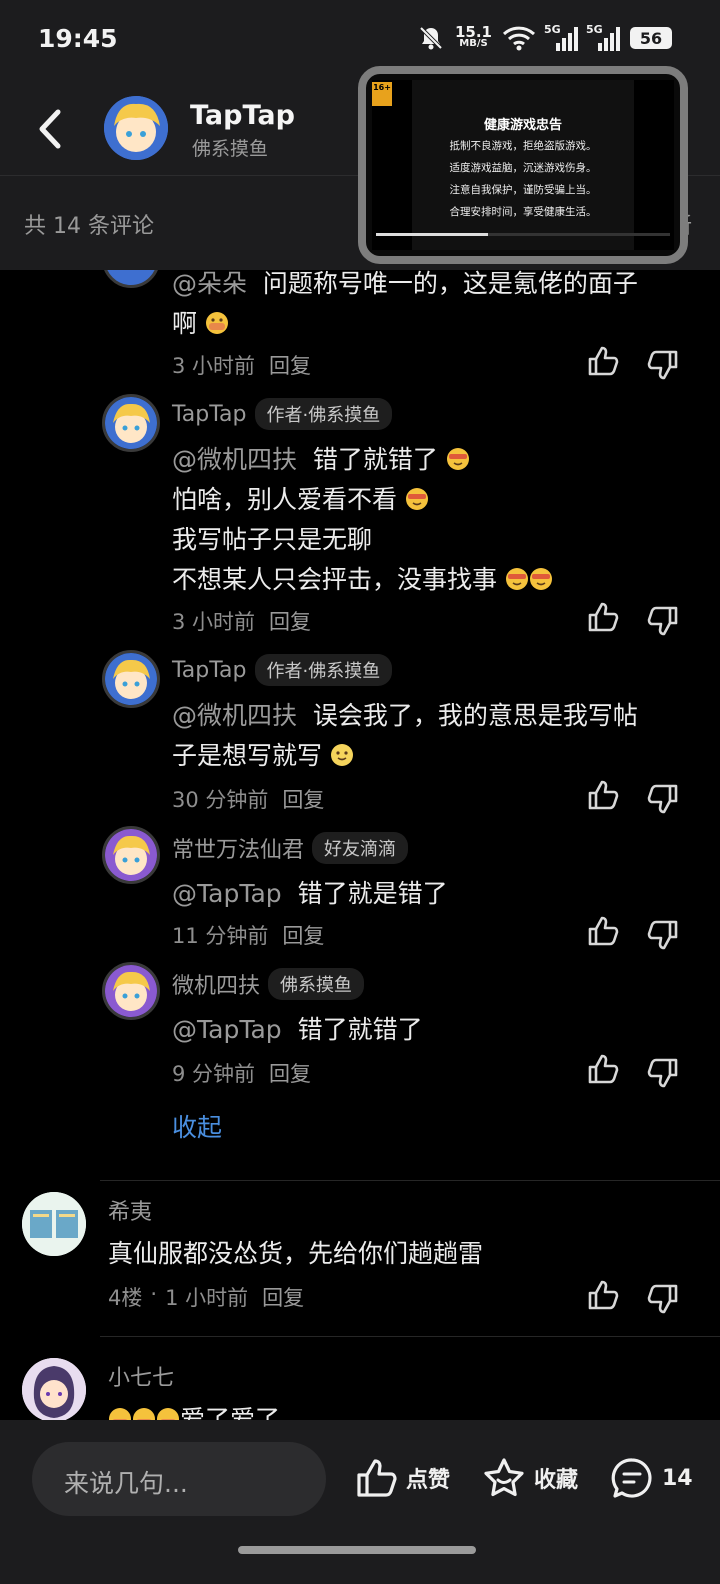 The height and width of the screenshot is (1584, 720). Describe the element at coordinates (631, 1478) in the screenshot. I see `comment-bubble-icon` at that location.